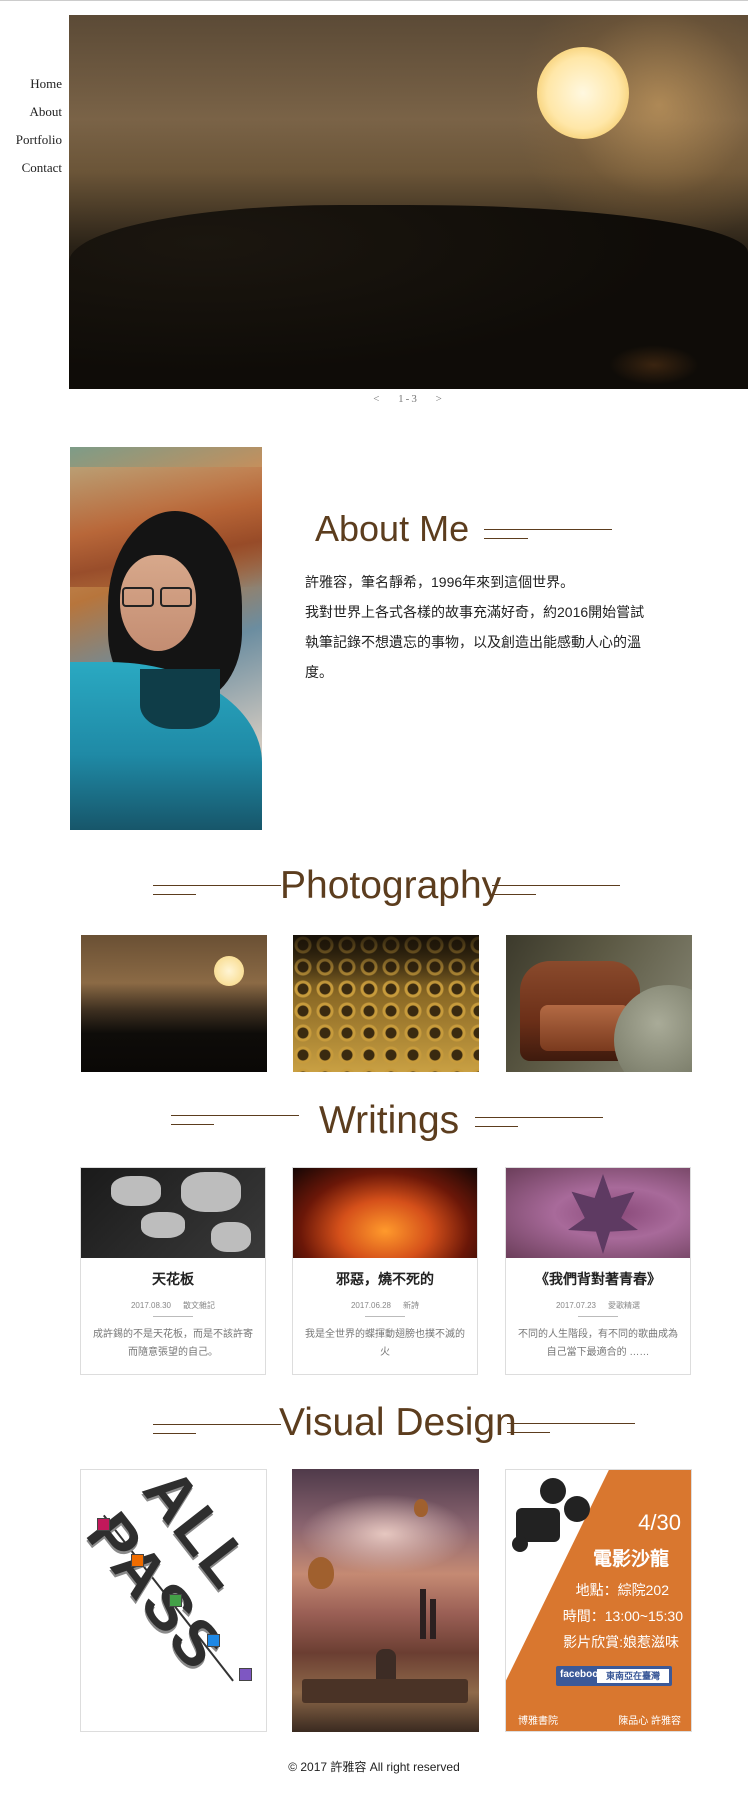 This screenshot has width=748, height=1808. Describe the element at coordinates (31, 140) in the screenshot. I see `nav-portfolio-link: Portfolio` at that location.